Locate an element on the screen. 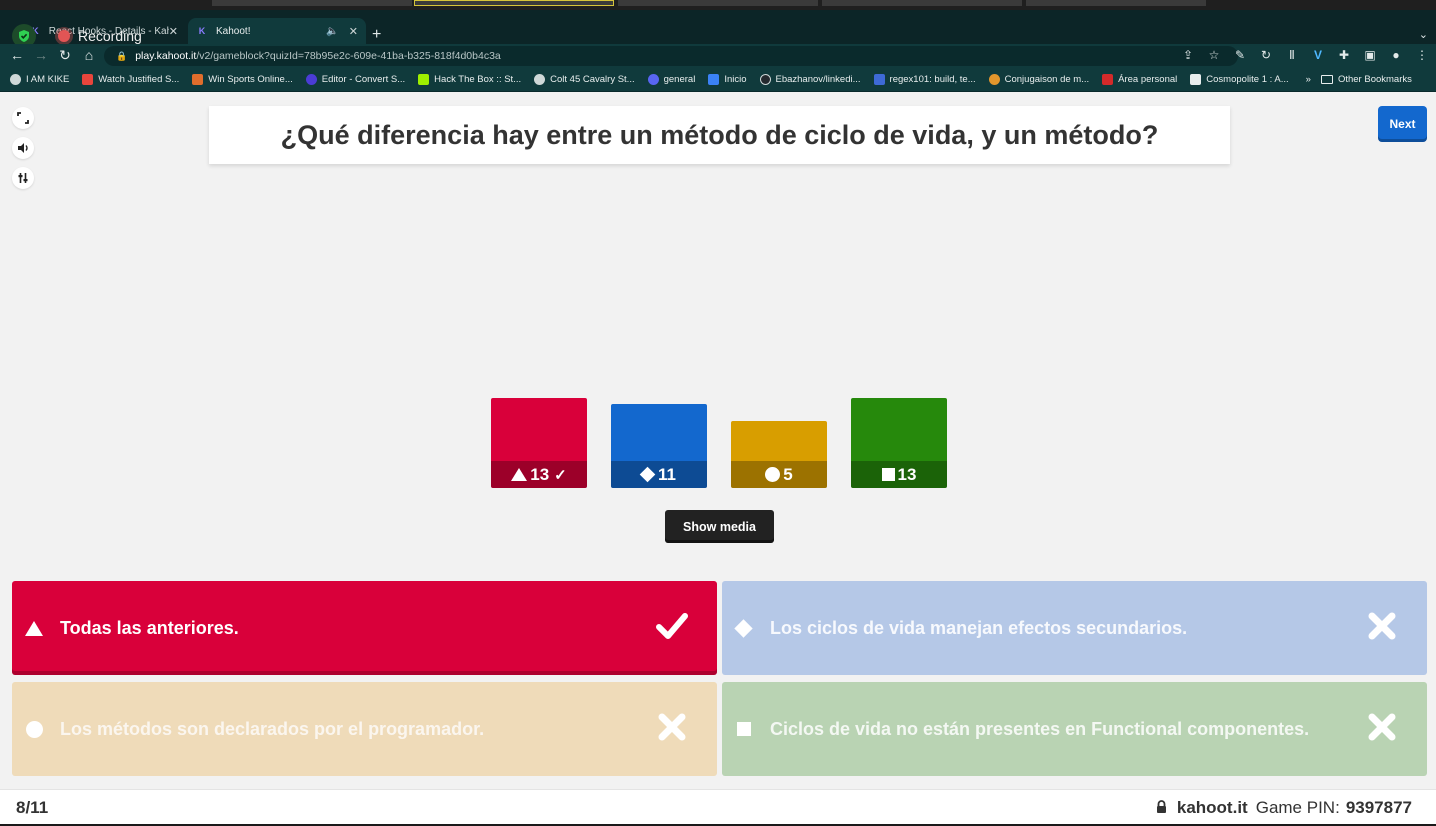 The height and width of the screenshot is (826, 1436). result-bar-circle: 5 is located at coordinates (779, 454).